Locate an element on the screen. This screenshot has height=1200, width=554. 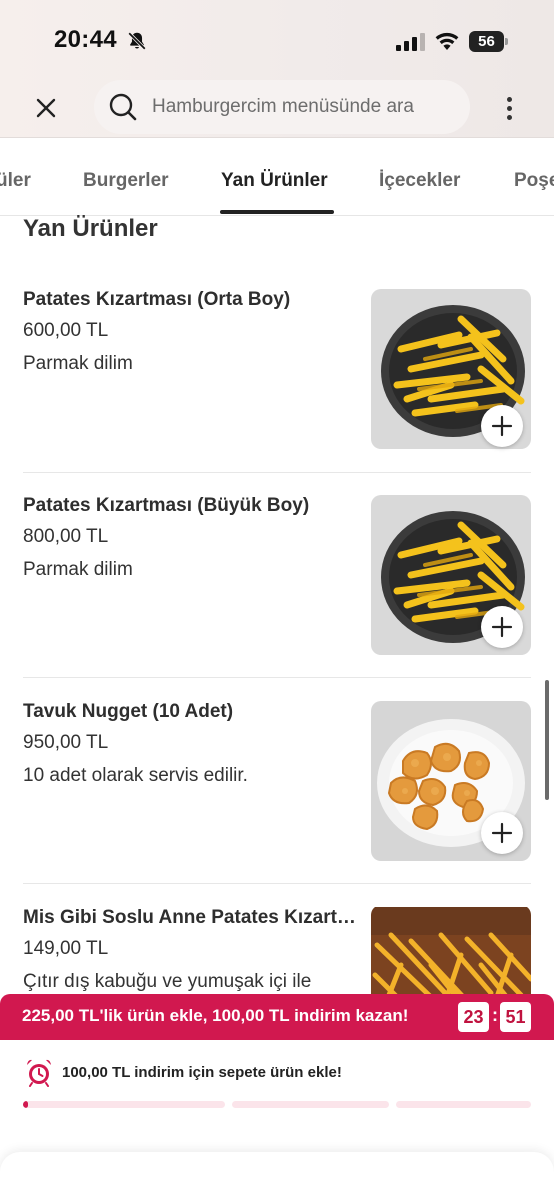
item-description: Çıtır dış kabuğu ve yumuşak içi ile is located at coordinates (167, 981).